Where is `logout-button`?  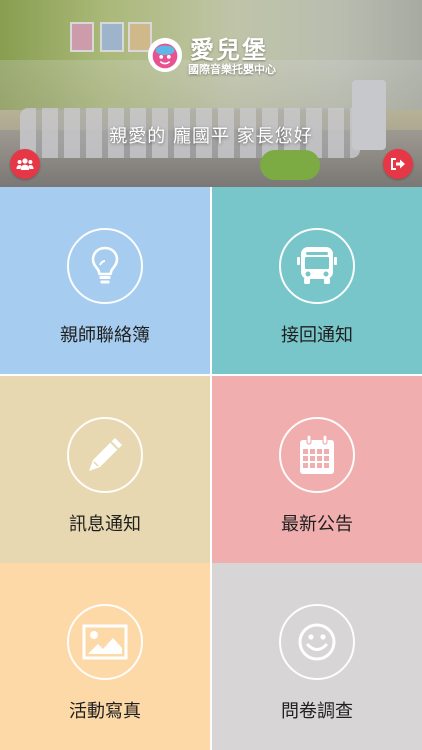
logout-button is located at coordinates (398, 164).